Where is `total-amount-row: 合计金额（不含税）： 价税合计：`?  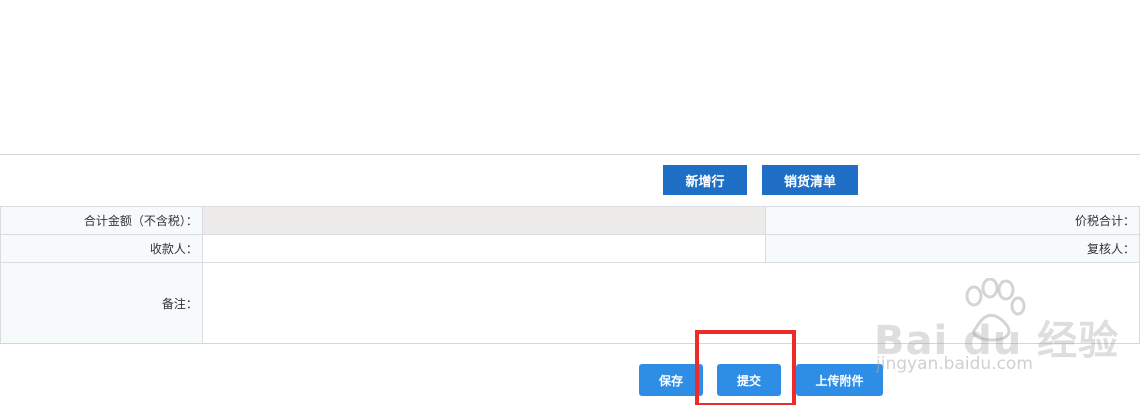
total-amount-row: 合计金额（不含税）： 价税合计： is located at coordinates (570, 220).